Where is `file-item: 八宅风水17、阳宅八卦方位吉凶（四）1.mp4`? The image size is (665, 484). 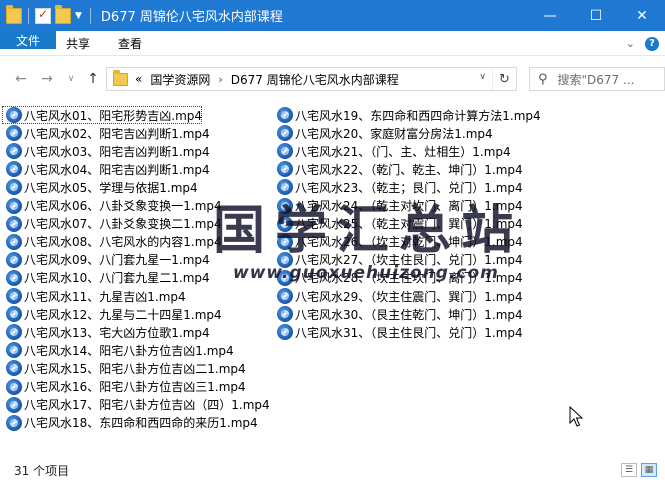 file-item: 八宅风水17、阳宅八卦方位吉凶（四）1.mp4 is located at coordinates (136, 405).